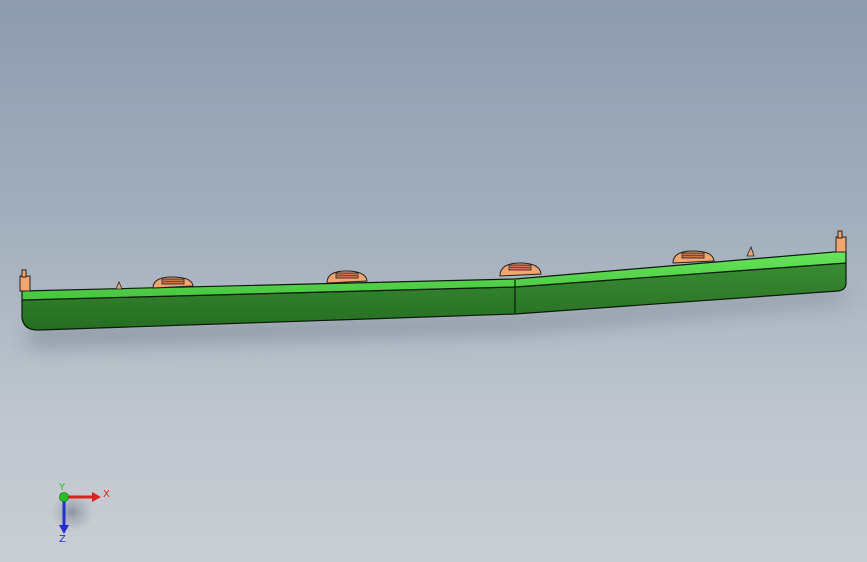 The width and height of the screenshot is (867, 562). Describe the element at coordinates (841, 241) in the screenshot. I see `right-end-tab` at that location.